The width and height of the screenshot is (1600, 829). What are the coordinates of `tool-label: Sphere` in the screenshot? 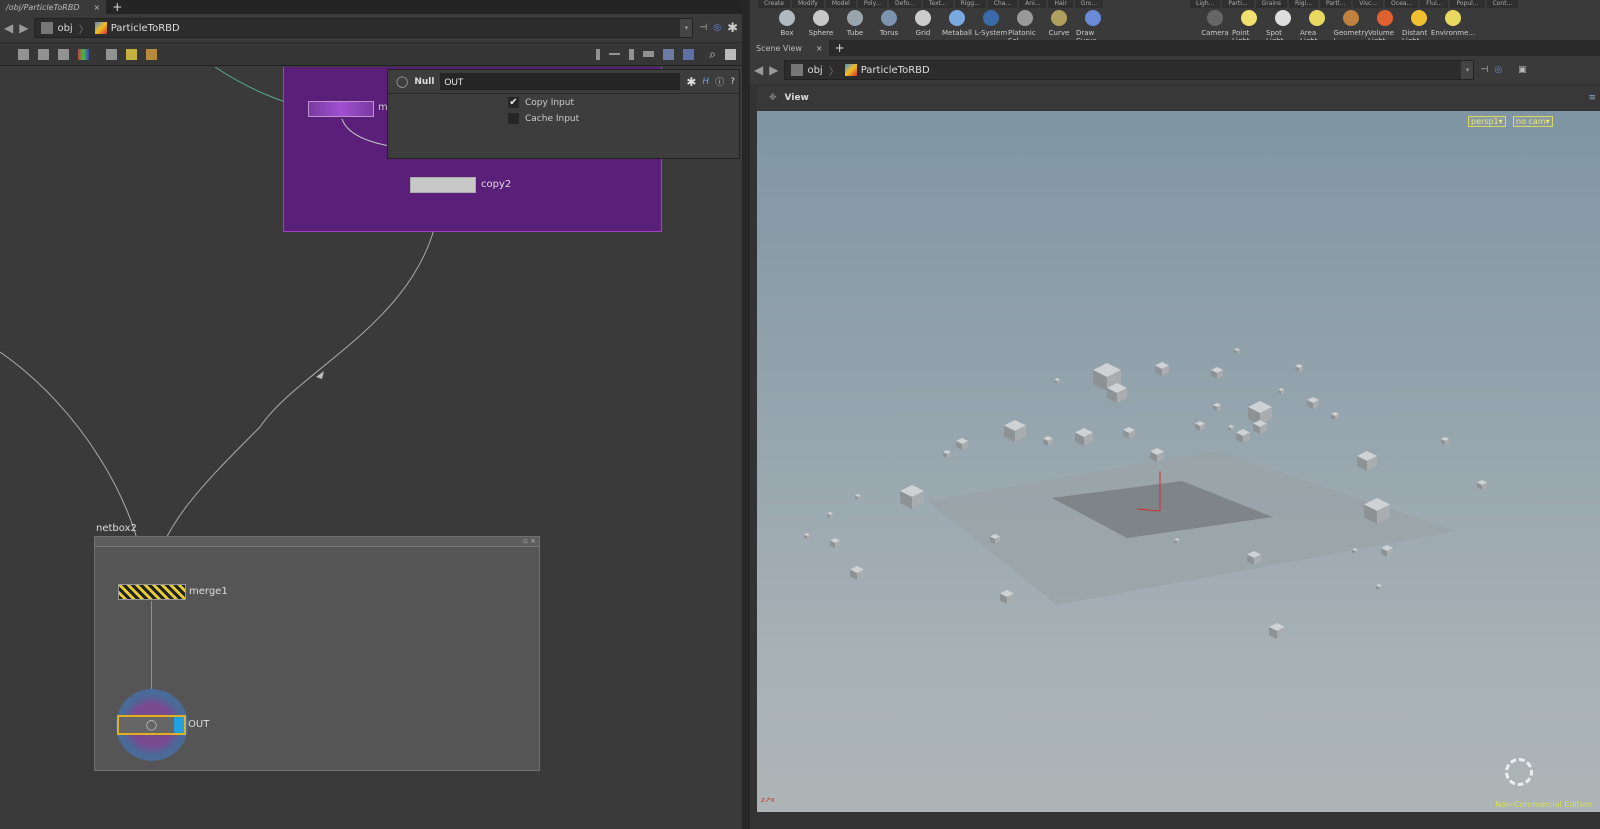 It's located at (821, 33).